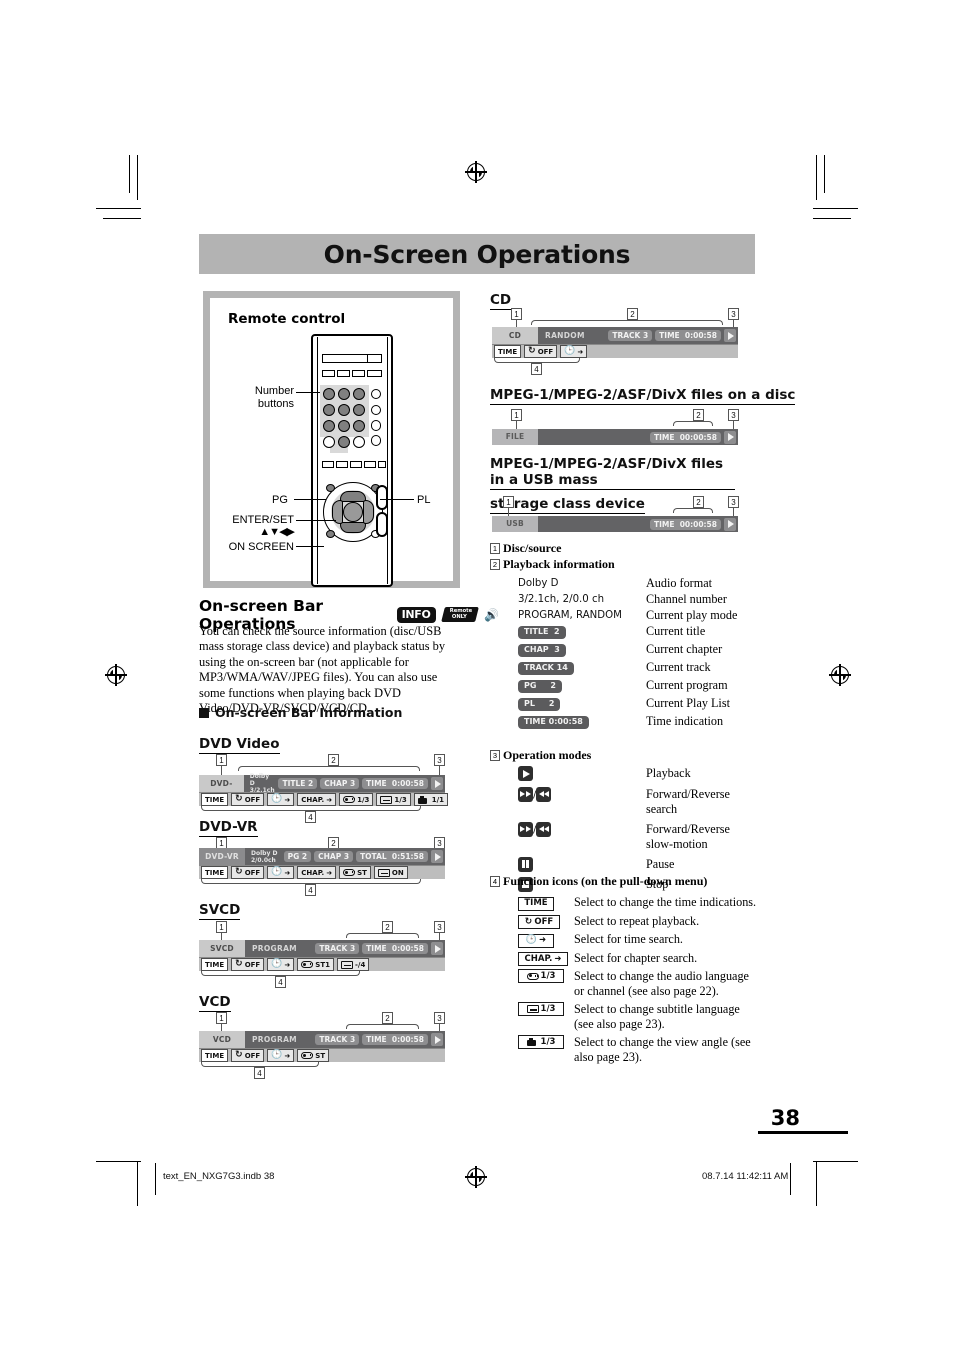 The height and width of the screenshot is (1351, 954). What do you see at coordinates (687, 685) in the screenshot?
I see `legend-item-desc: Current program` at bounding box center [687, 685].